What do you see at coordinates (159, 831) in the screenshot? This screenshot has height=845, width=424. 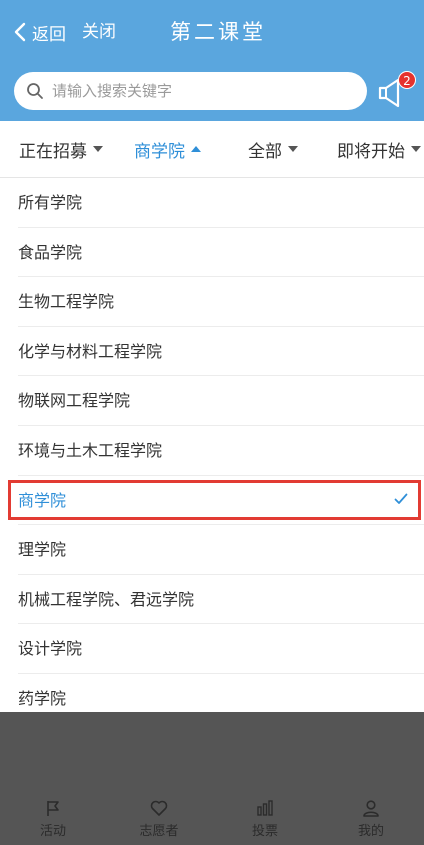 I see `tab-volunteer-label: 志愿者` at bounding box center [159, 831].